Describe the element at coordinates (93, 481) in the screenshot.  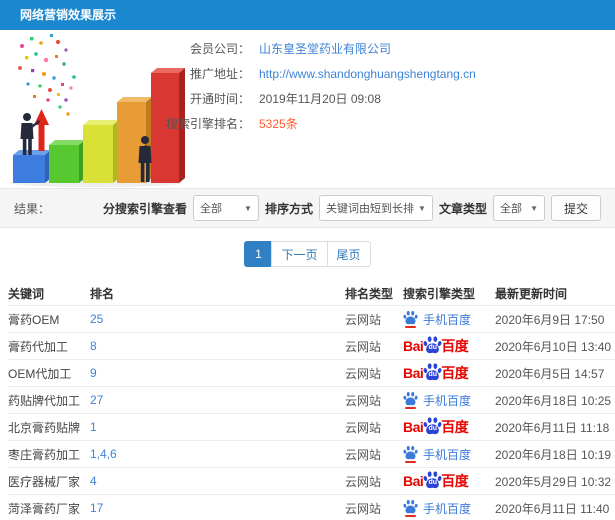
I see `rank-link: 4` at that location.